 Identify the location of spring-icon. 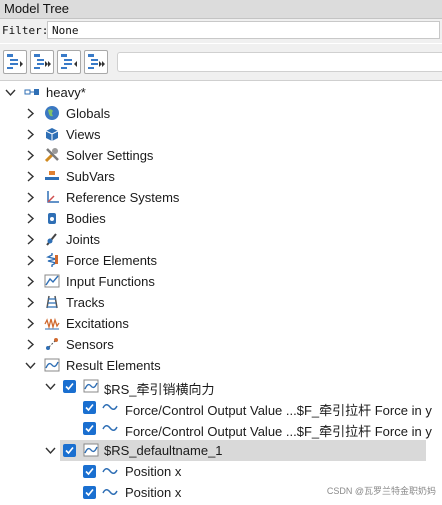
(52, 260).